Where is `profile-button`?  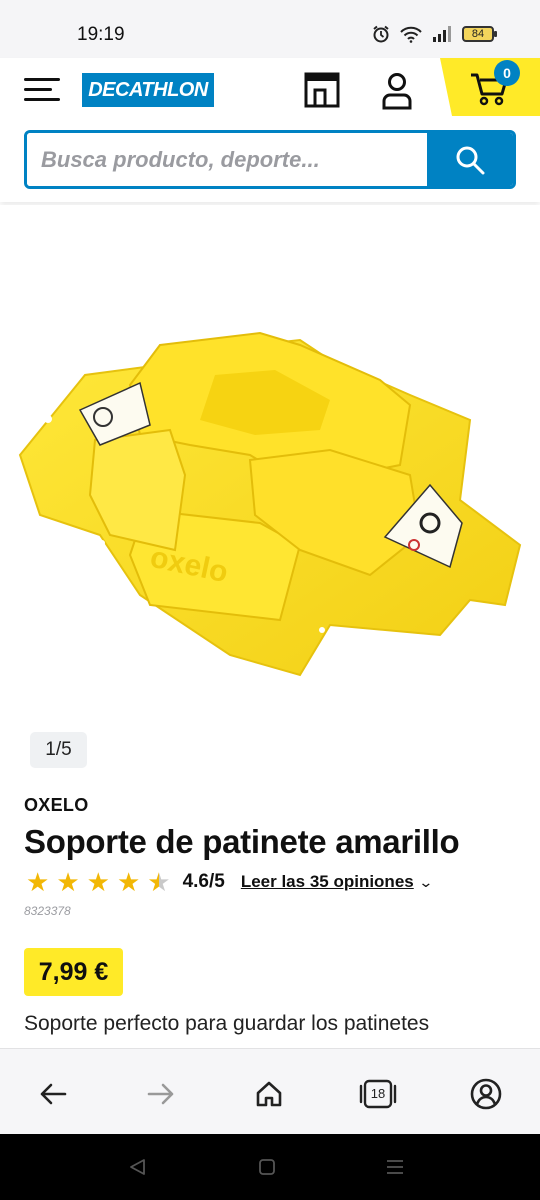
profile-button is located at coordinates (486, 1094).